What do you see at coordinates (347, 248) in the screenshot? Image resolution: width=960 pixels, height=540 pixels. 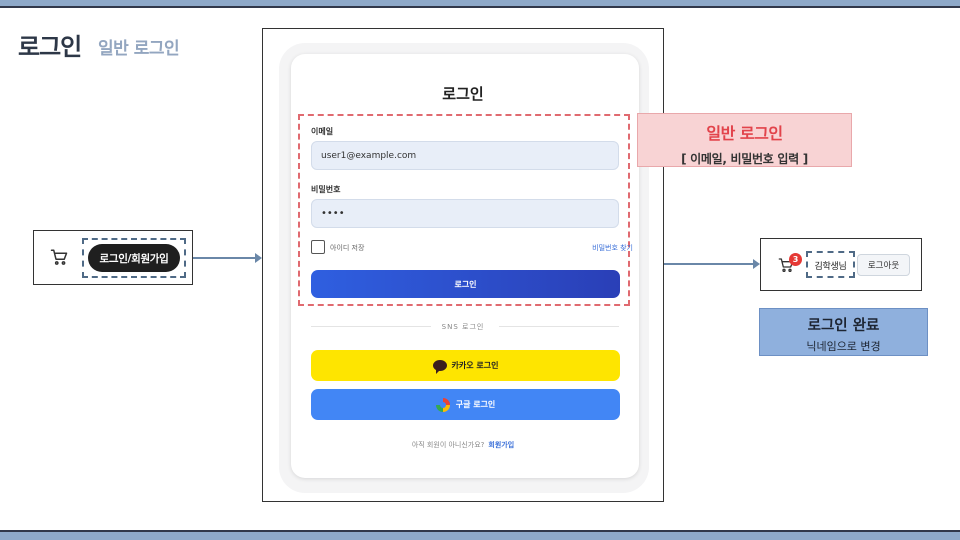 I see `remember-label: 아이디 저장` at bounding box center [347, 248].